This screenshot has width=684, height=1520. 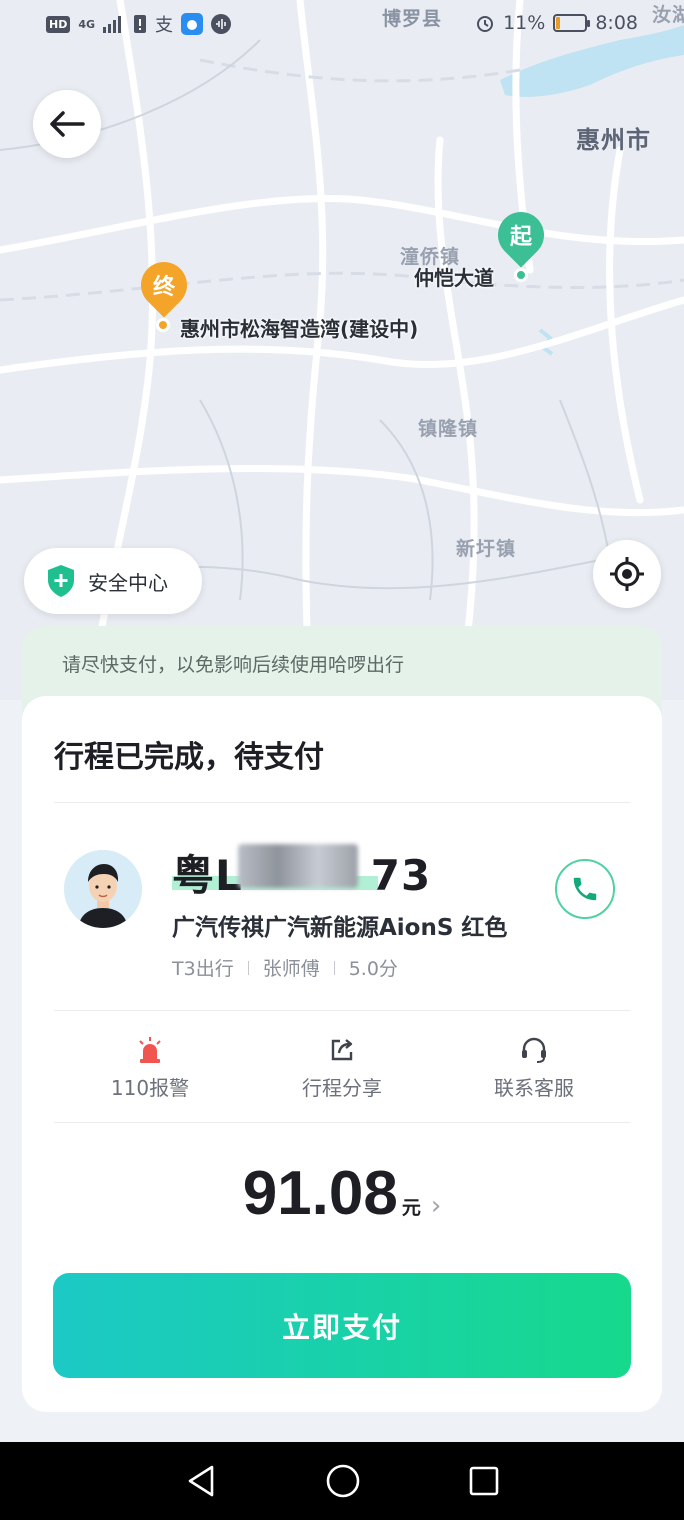 What do you see at coordinates (613, 140) in the screenshot?
I see `map-label-huizhou: 惠州市` at bounding box center [613, 140].